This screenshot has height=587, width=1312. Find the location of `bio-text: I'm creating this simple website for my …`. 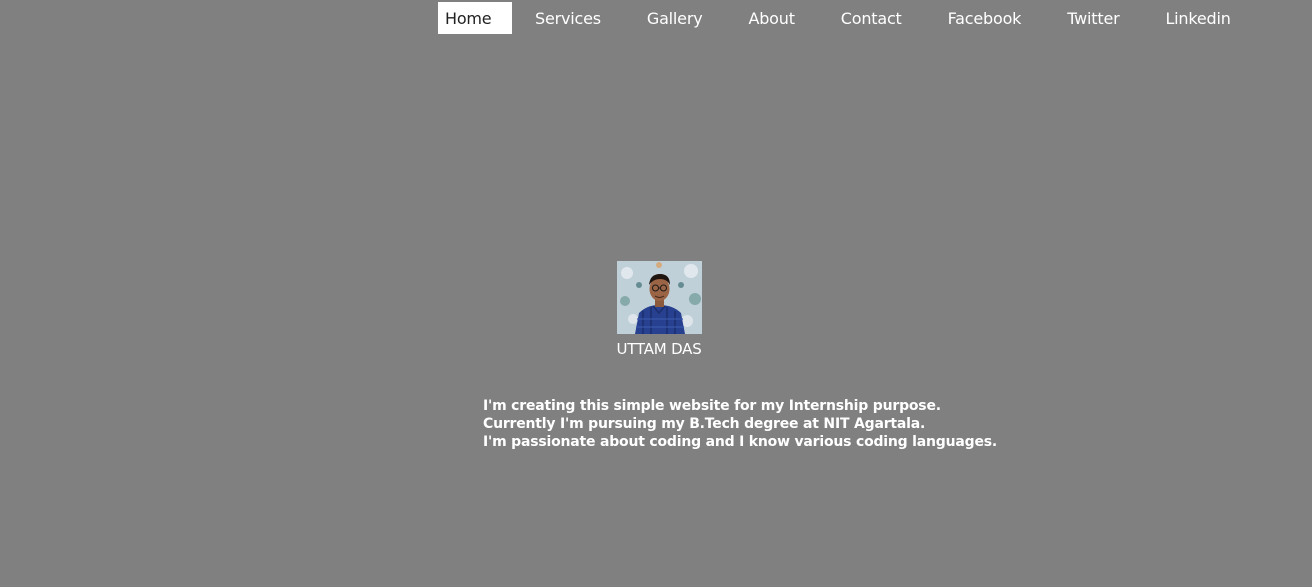

bio-text: I'm creating this simple website for my … is located at coordinates (763, 424).